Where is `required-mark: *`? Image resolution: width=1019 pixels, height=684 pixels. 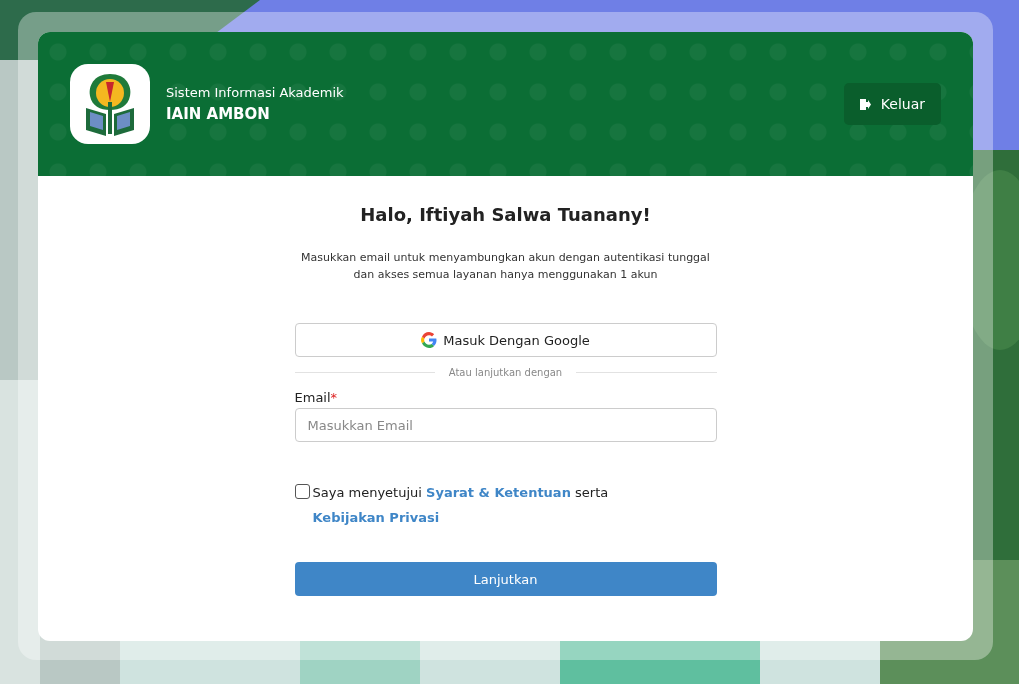 required-mark: * is located at coordinates (334, 397).